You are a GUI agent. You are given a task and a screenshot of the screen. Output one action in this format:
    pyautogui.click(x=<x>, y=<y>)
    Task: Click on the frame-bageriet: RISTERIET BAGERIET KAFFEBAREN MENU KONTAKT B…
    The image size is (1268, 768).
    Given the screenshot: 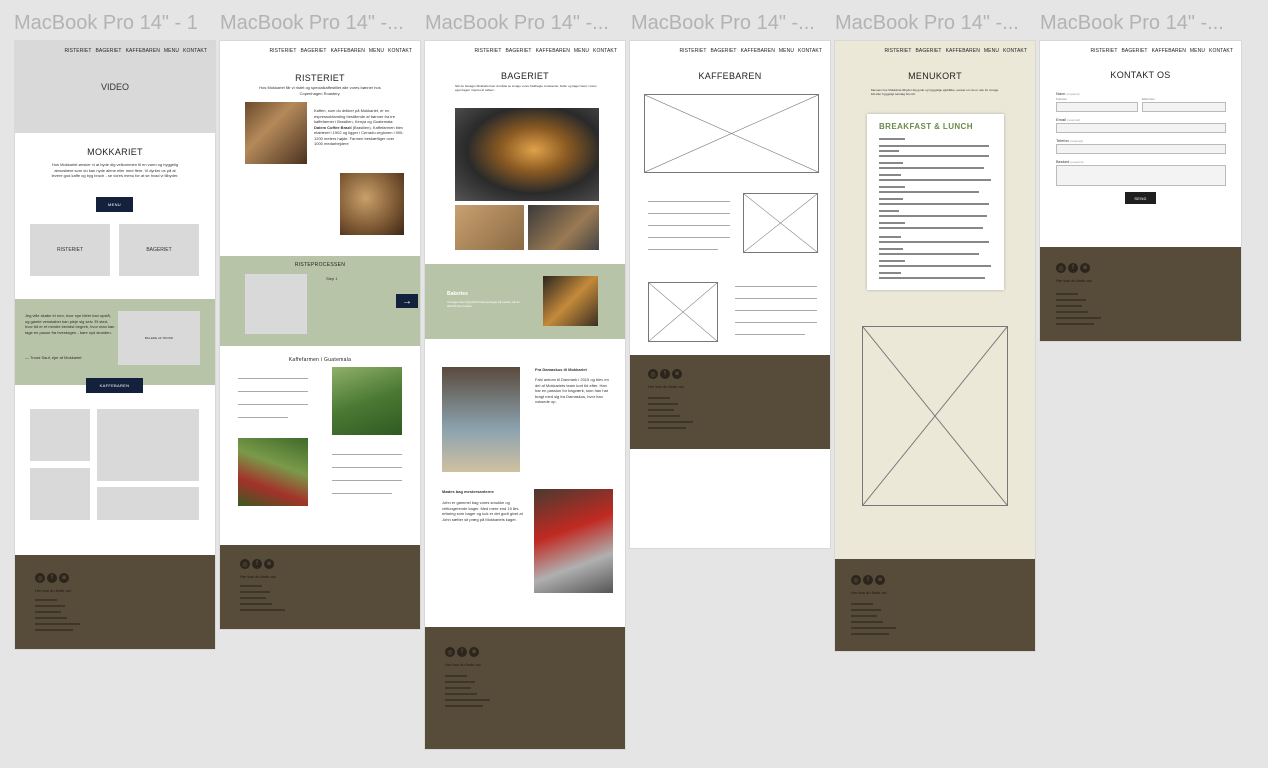 What is the action you would take?
    pyautogui.click(x=525, y=395)
    